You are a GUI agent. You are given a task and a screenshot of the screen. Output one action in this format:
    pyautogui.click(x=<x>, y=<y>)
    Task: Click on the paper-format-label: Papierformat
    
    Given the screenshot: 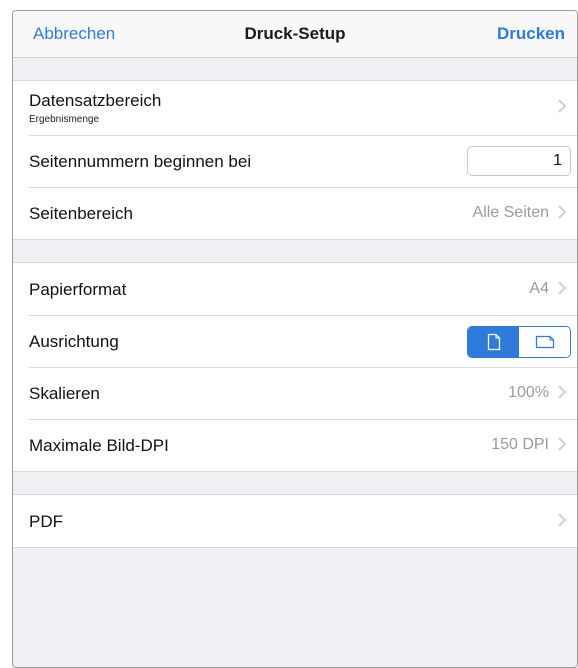 What is the action you would take?
    pyautogui.click(x=78, y=289)
    